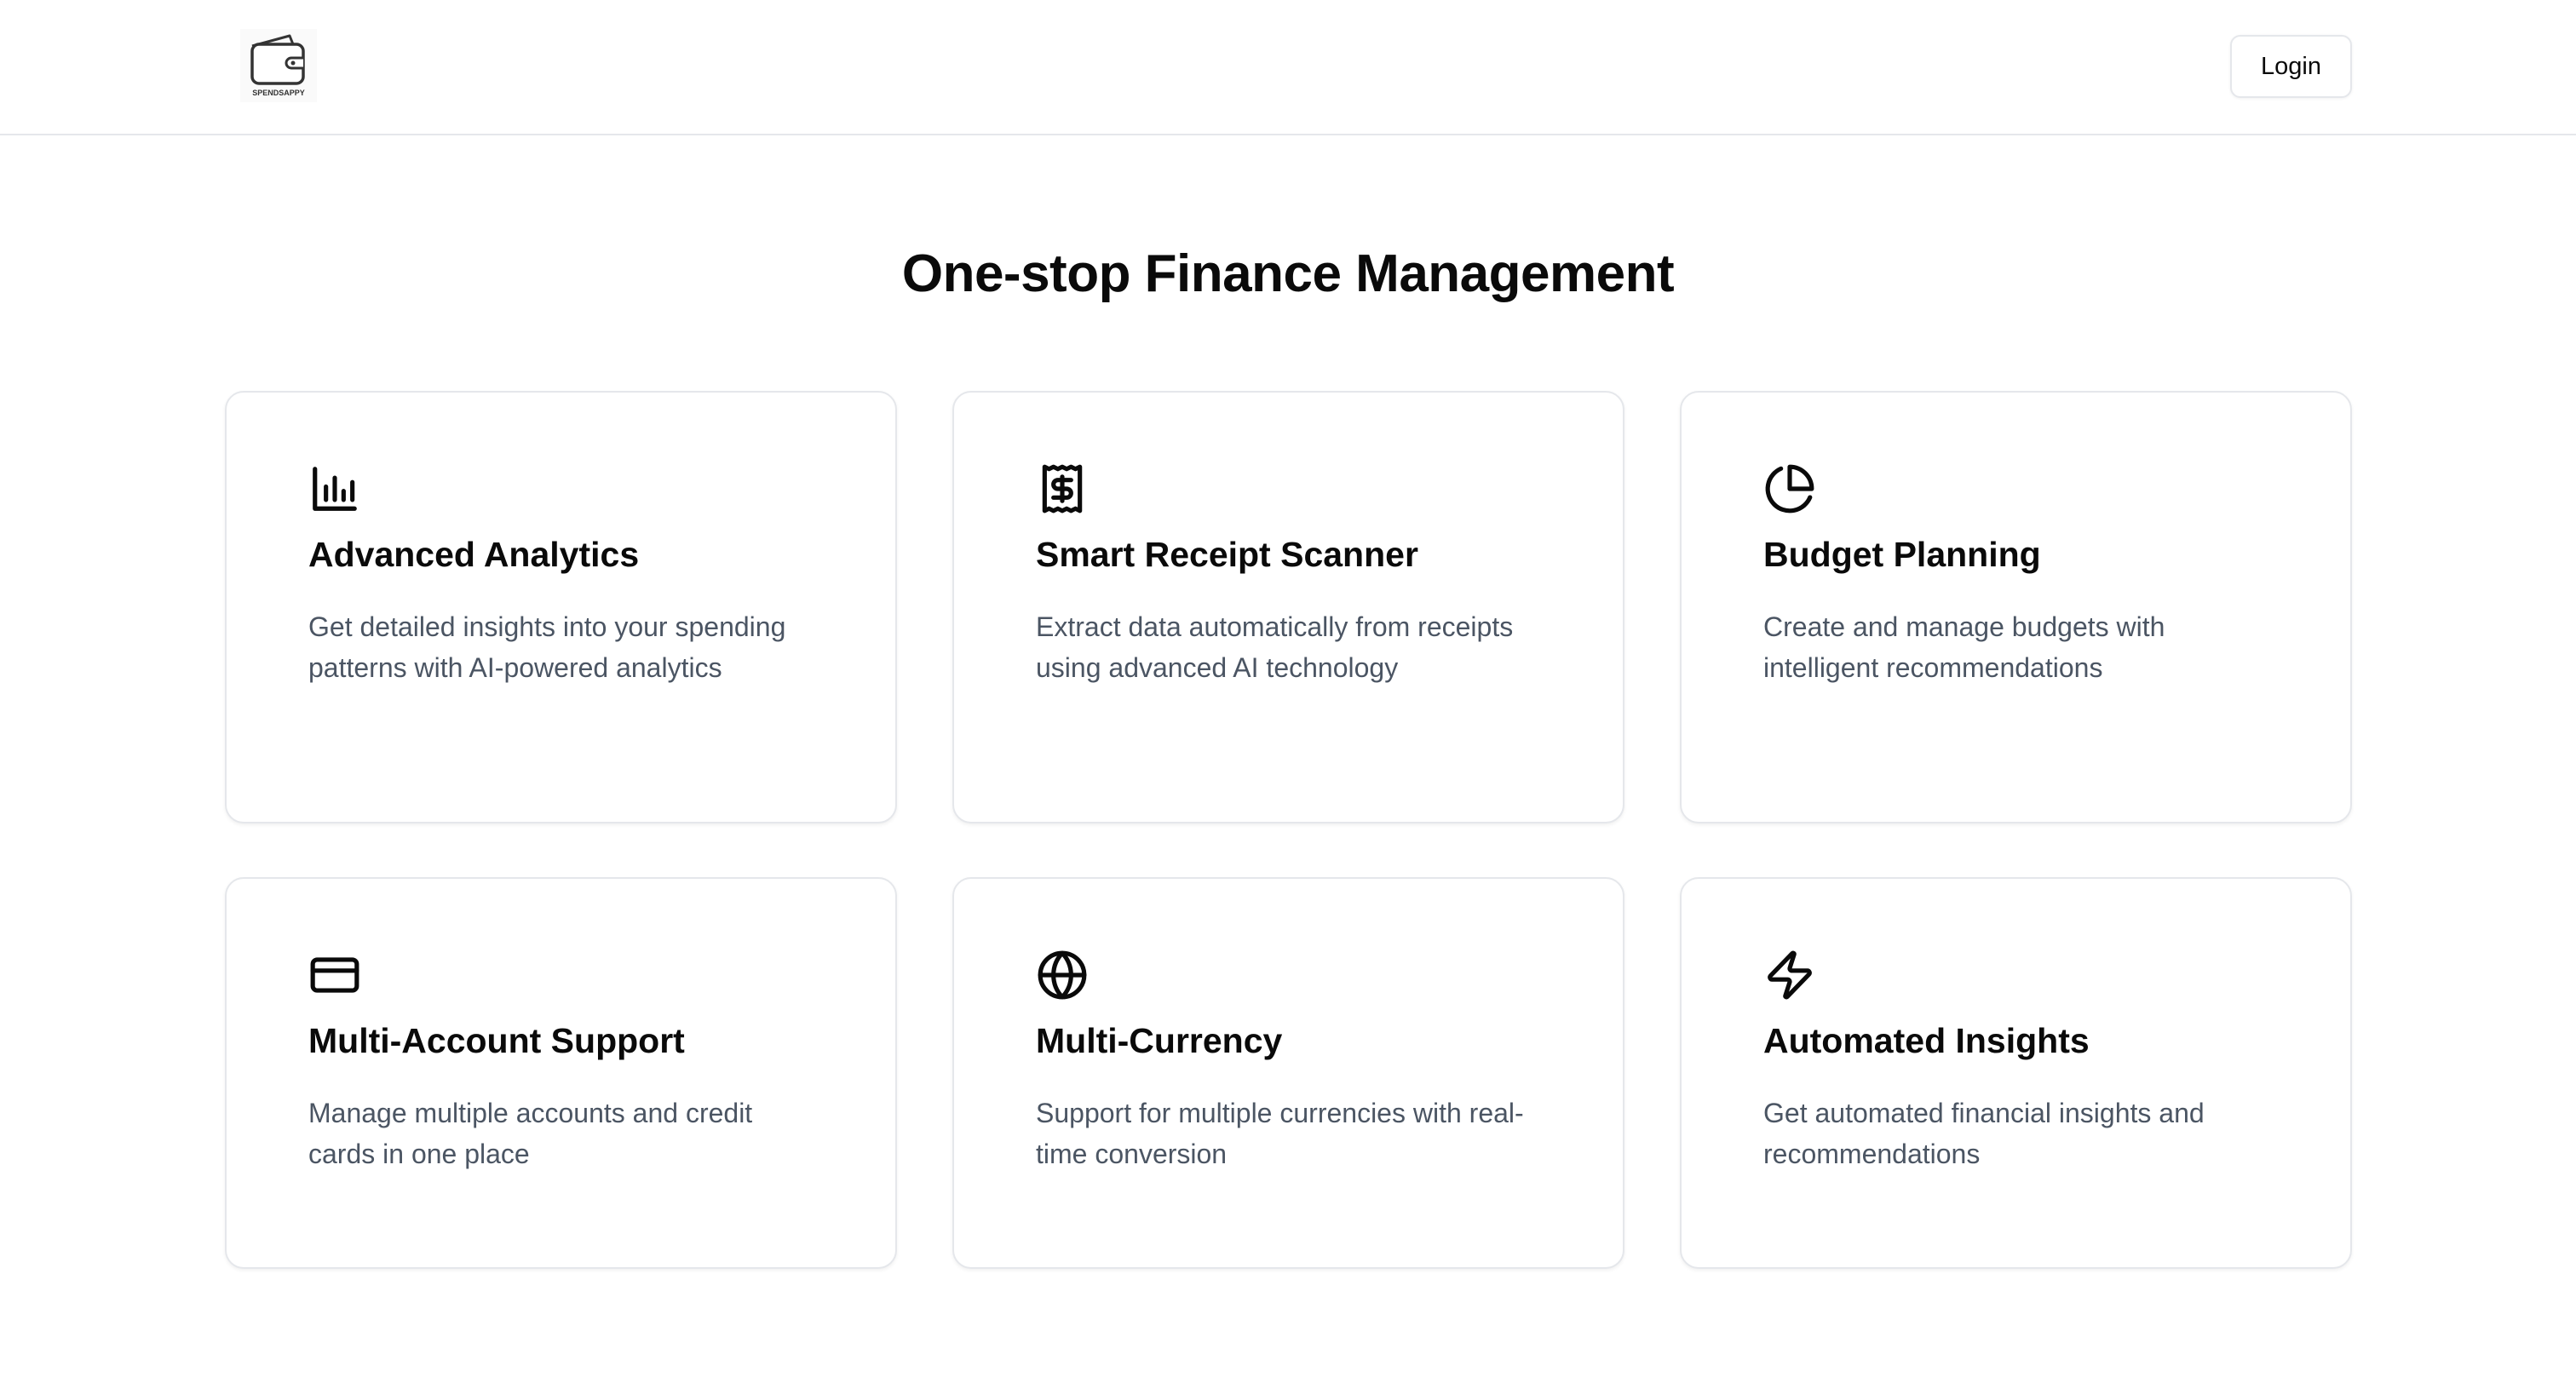 This screenshot has width=2576, height=1400. I want to click on credit-card-icon, so click(335, 975).